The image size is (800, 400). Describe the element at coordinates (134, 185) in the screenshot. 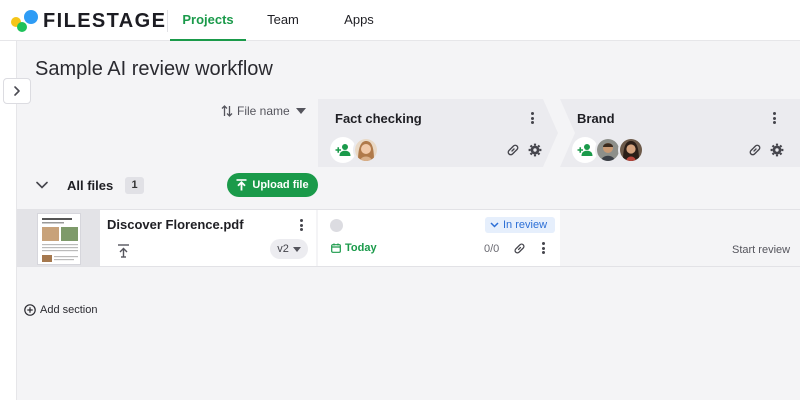

I see `file-count-badge: 1` at that location.